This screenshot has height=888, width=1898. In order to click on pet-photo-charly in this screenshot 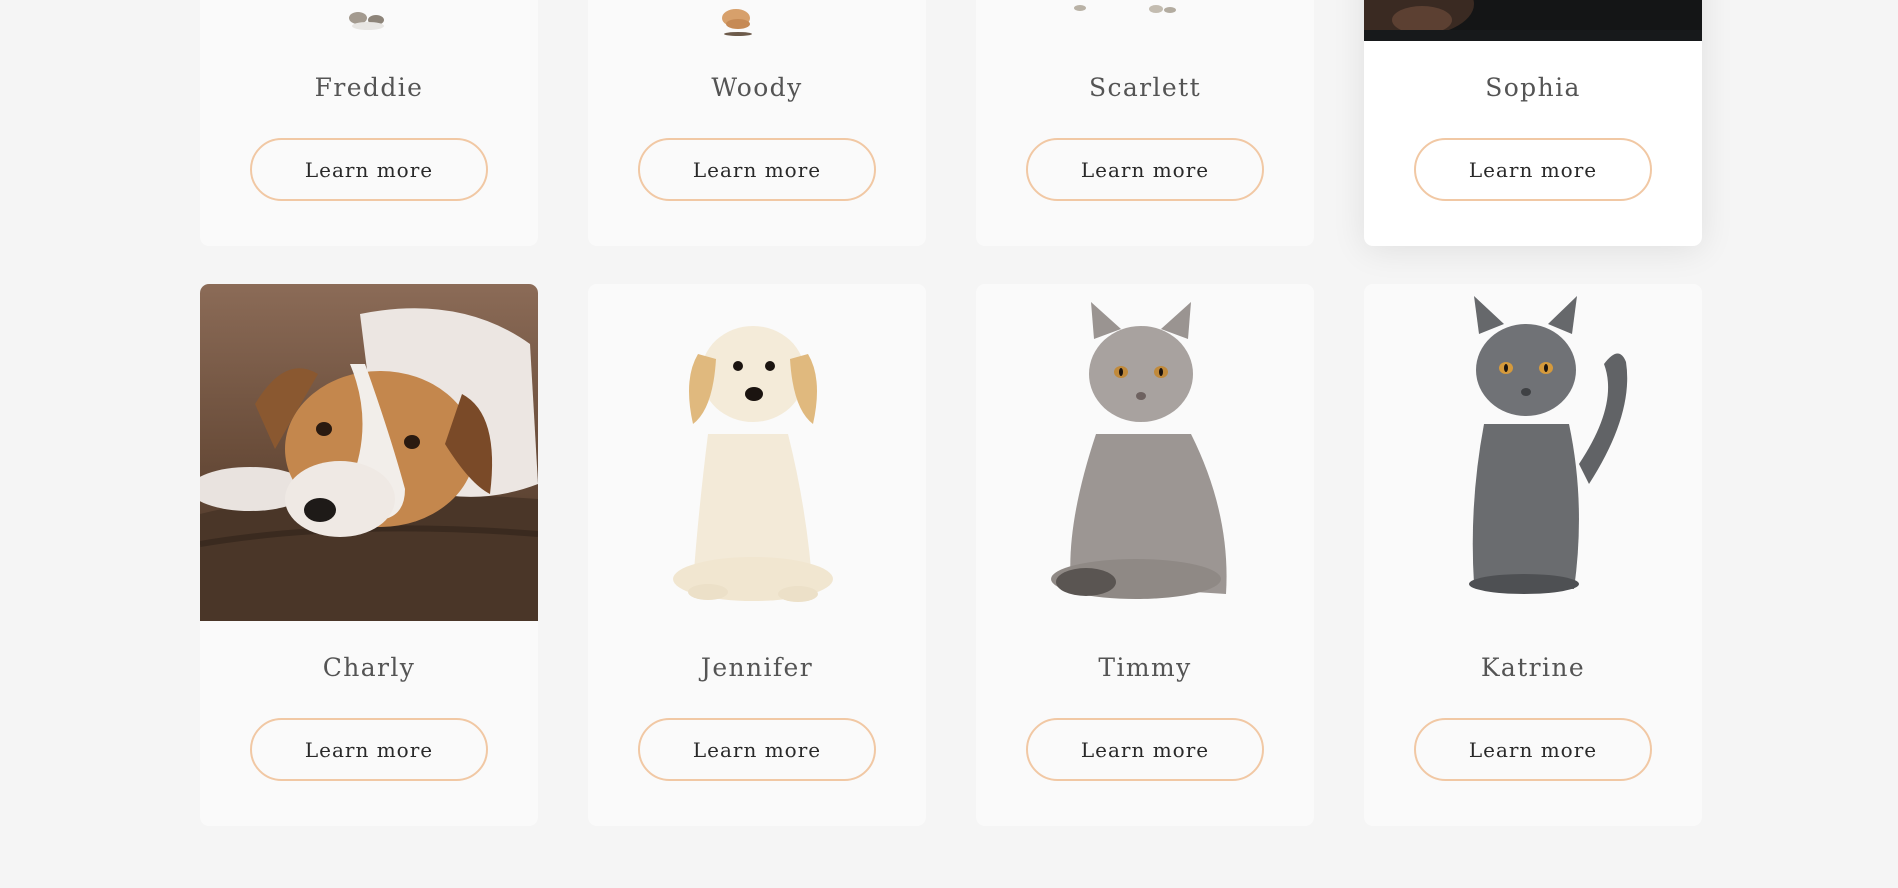, I will do `click(369, 452)`.